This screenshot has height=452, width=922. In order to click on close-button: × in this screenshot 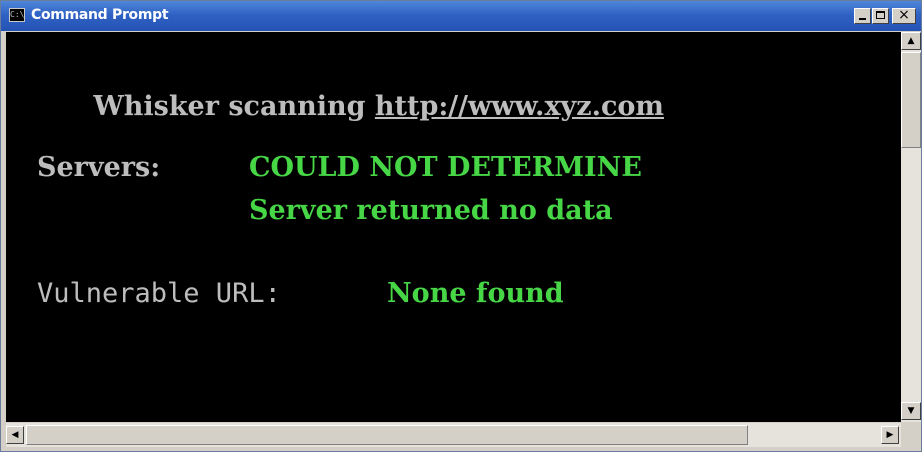, I will do `click(904, 16)`.